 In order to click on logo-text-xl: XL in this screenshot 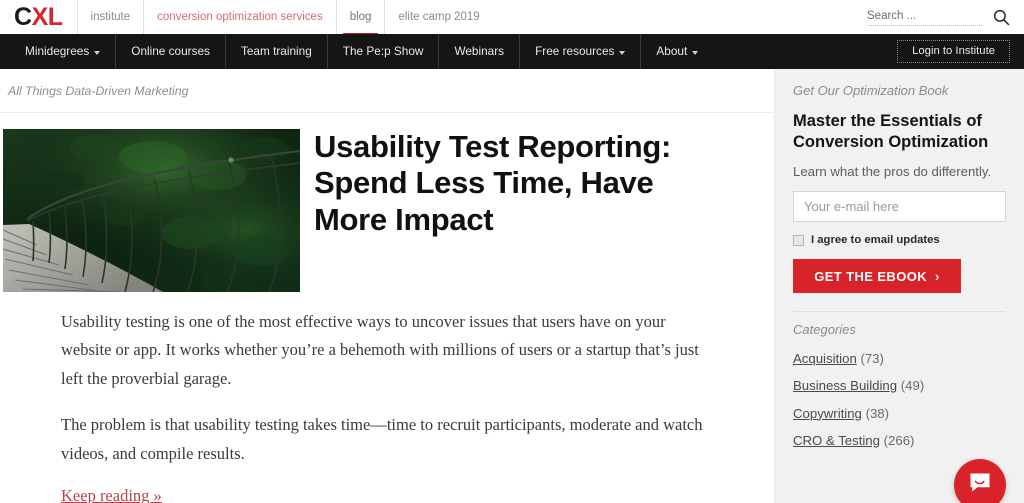, I will do `click(47, 16)`.